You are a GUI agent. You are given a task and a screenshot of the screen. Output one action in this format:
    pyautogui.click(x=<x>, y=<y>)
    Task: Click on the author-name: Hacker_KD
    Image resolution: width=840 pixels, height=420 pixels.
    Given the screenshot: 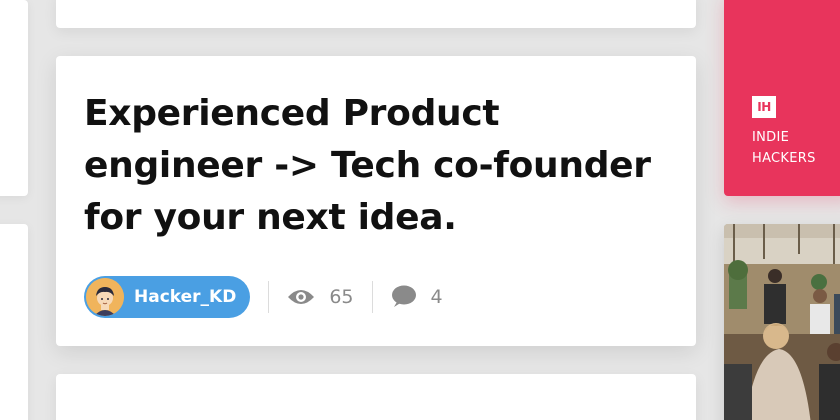 What is the action you would take?
    pyautogui.click(x=185, y=297)
    